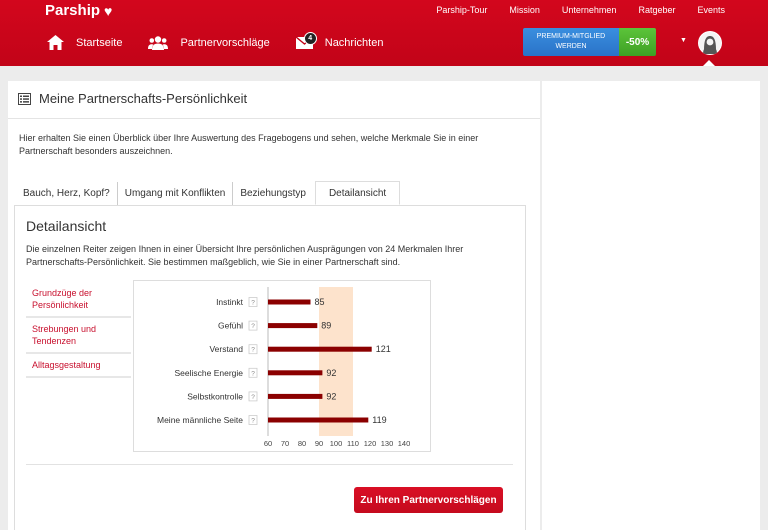 The width and height of the screenshot is (768, 530). What do you see at coordinates (404, 443) in the screenshot?
I see `x-tick-label: 140` at bounding box center [404, 443].